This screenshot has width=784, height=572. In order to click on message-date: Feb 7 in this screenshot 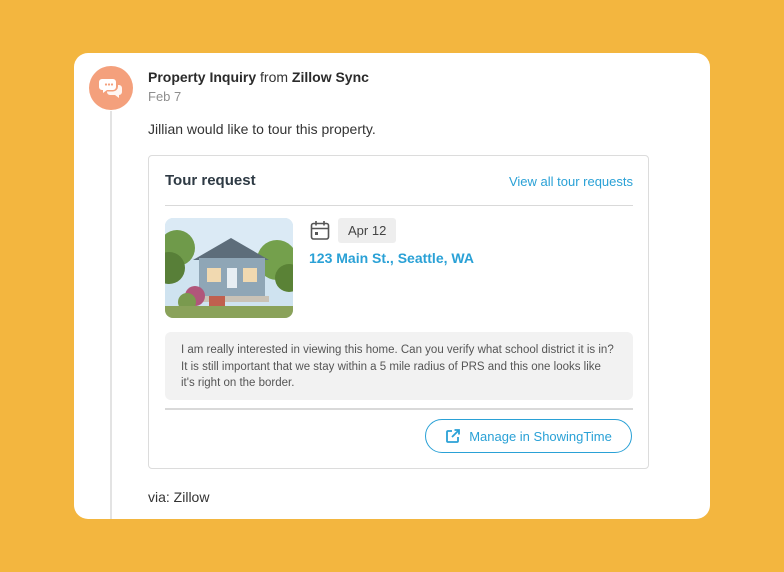, I will do `click(165, 96)`.